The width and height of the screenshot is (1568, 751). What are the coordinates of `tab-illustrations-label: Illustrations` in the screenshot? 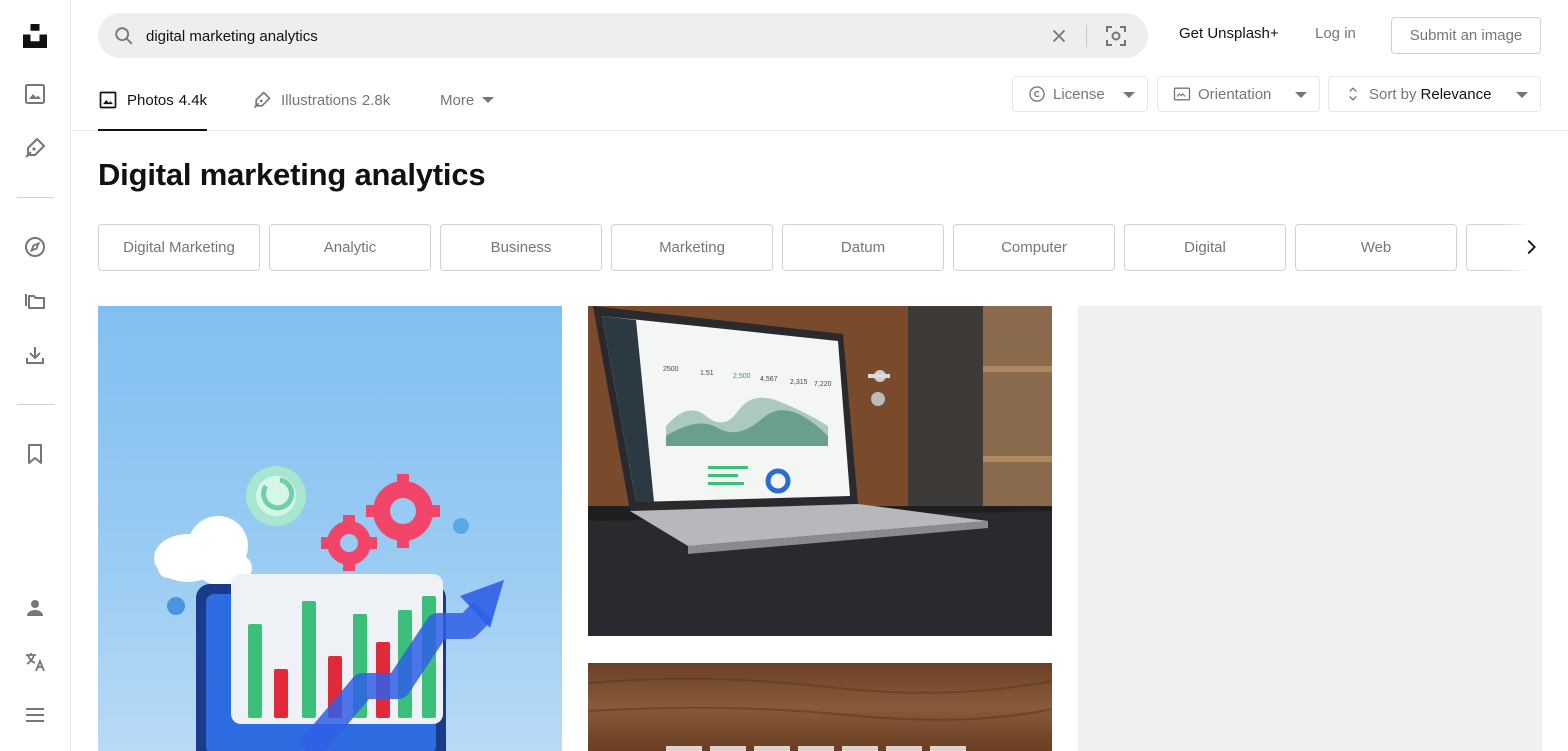 It's located at (319, 100).